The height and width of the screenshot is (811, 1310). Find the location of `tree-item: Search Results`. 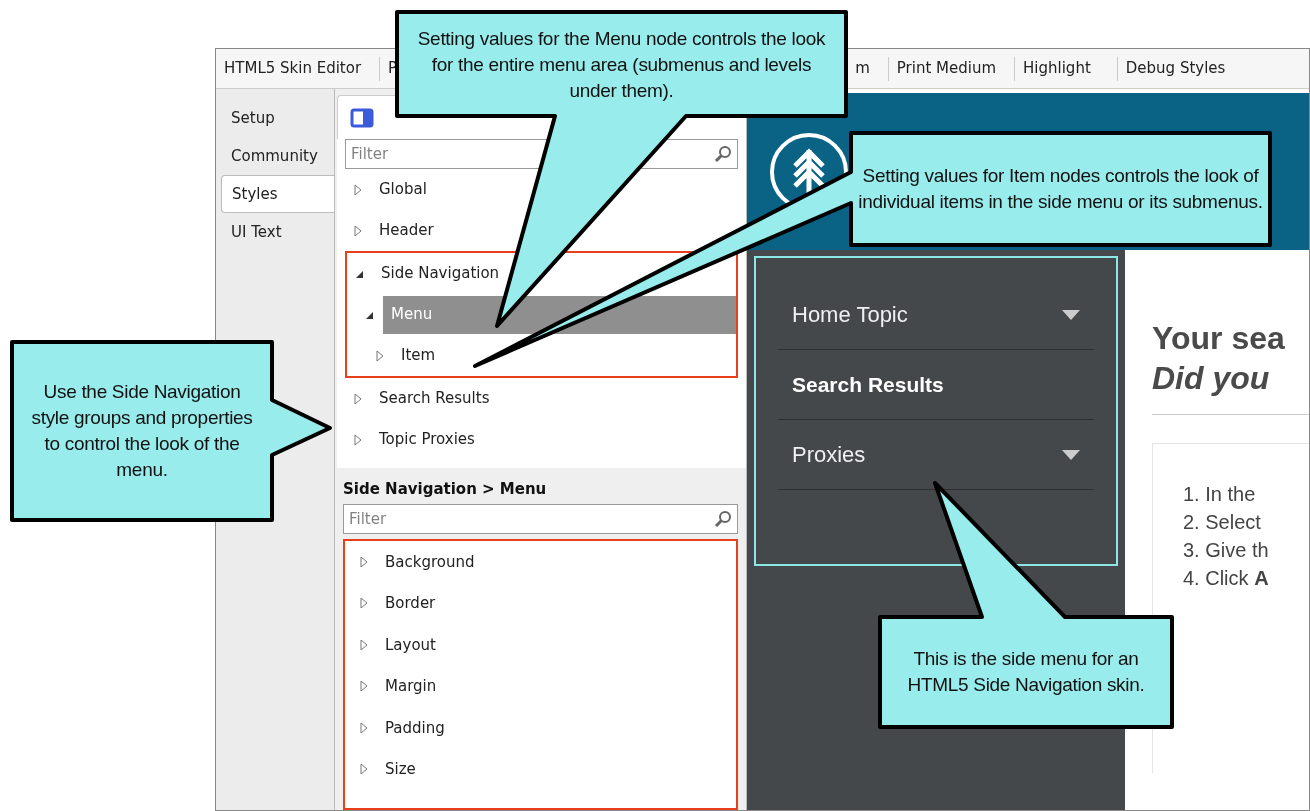

tree-item: Search Results is located at coordinates (558, 398).